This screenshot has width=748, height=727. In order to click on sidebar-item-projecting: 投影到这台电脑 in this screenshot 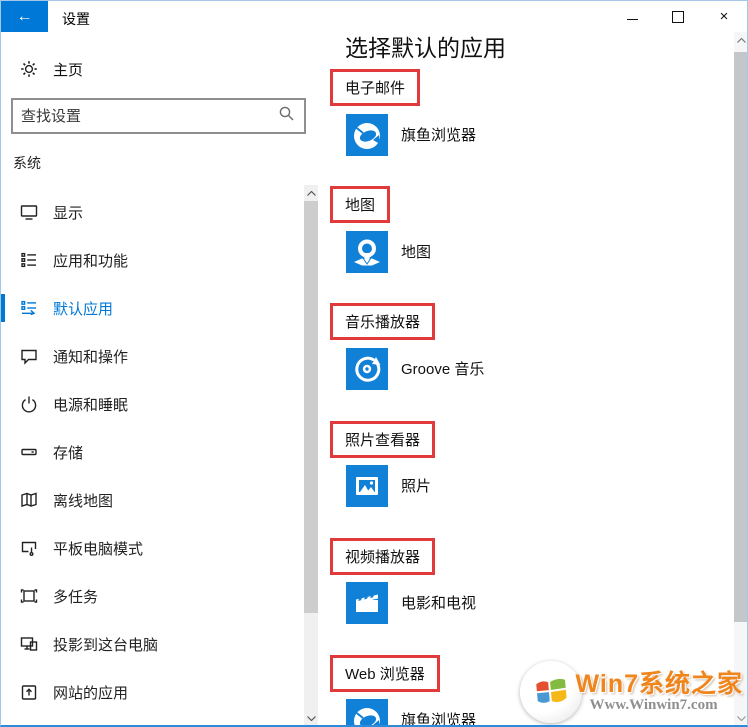, I will do `click(152, 644)`.